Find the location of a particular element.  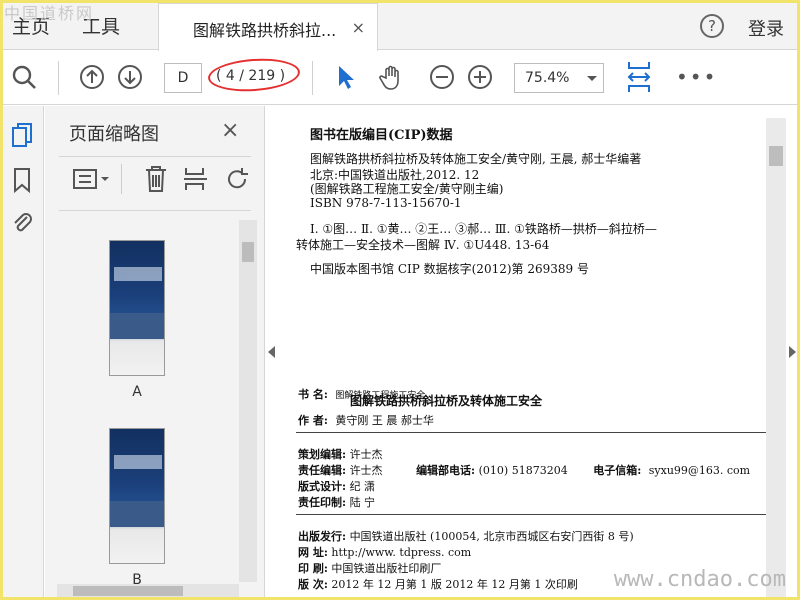

toolbar: D ( 4 / 219 ) 75.4% ••• is located at coordinates (400, 78).